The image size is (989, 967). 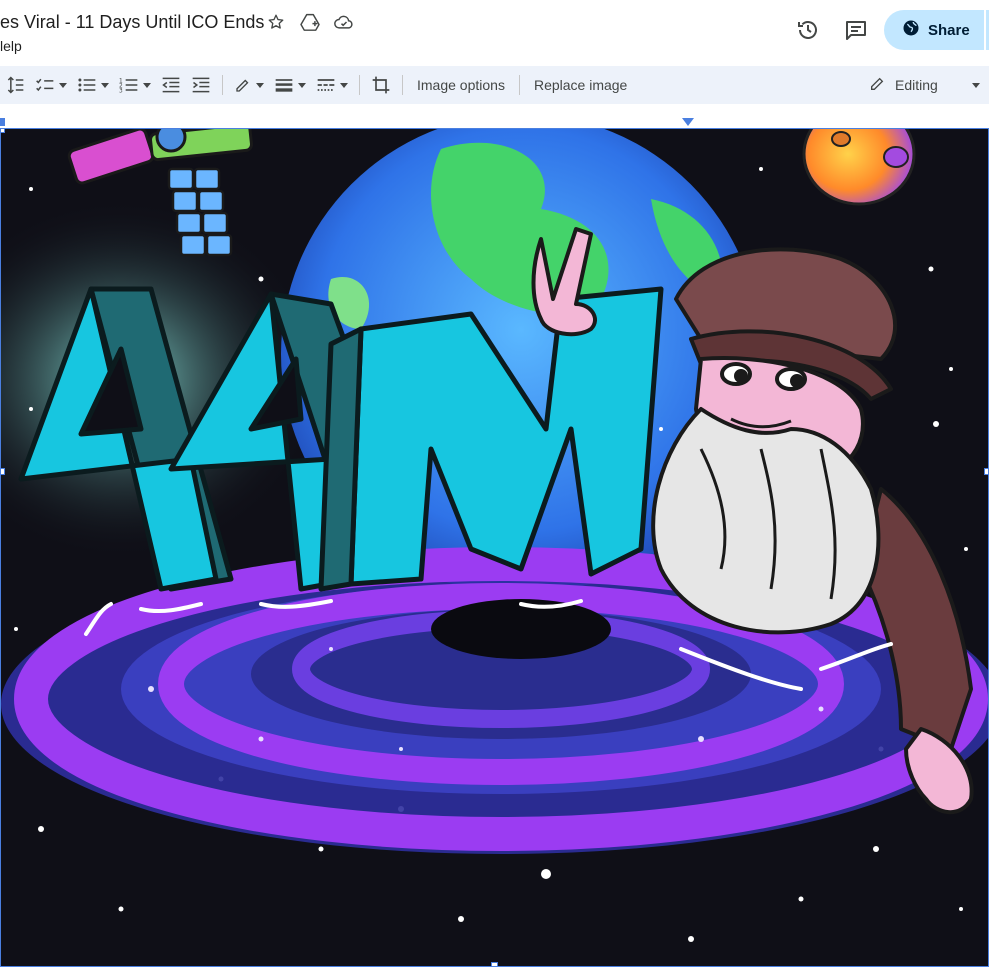 I want to click on move-to-drive-icon, so click(x=310, y=22).